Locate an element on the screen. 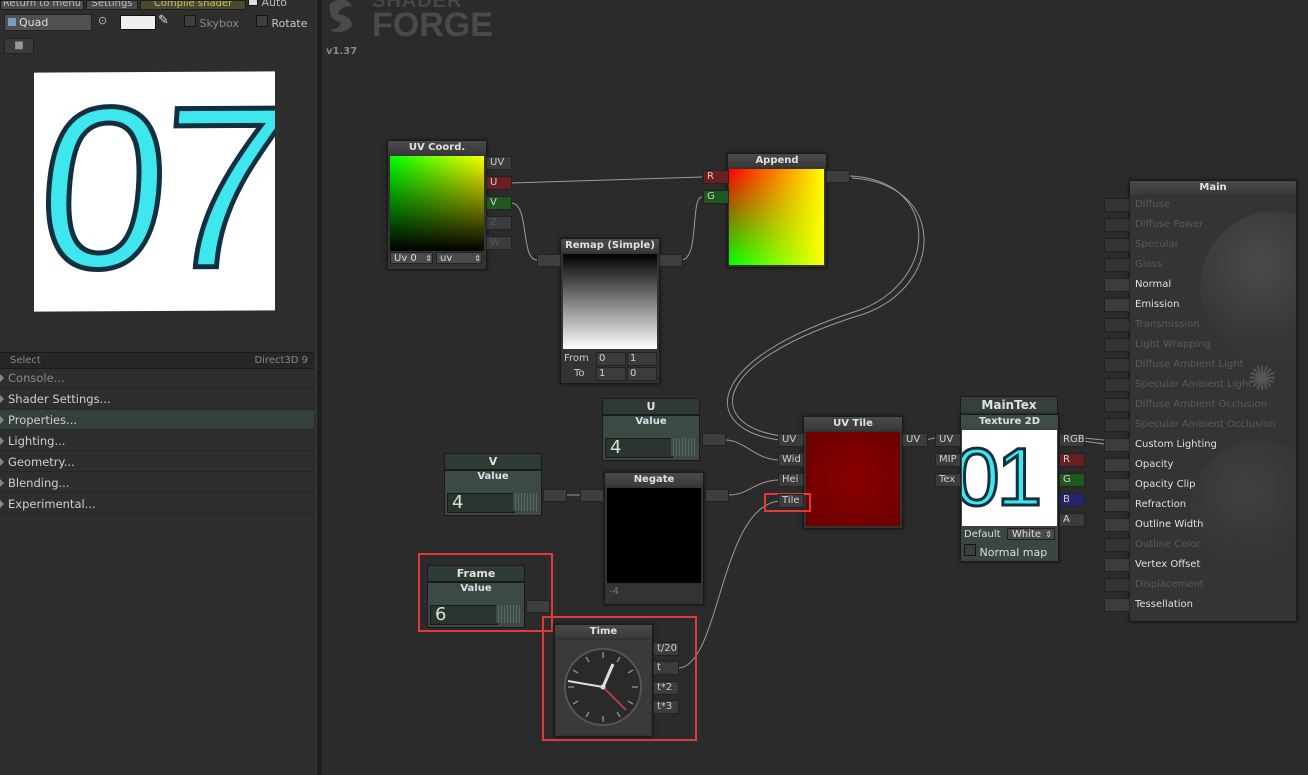 The image size is (1308, 775). remap-node: Remap (Simple) From To 0 1 1 0 is located at coordinates (610, 311).